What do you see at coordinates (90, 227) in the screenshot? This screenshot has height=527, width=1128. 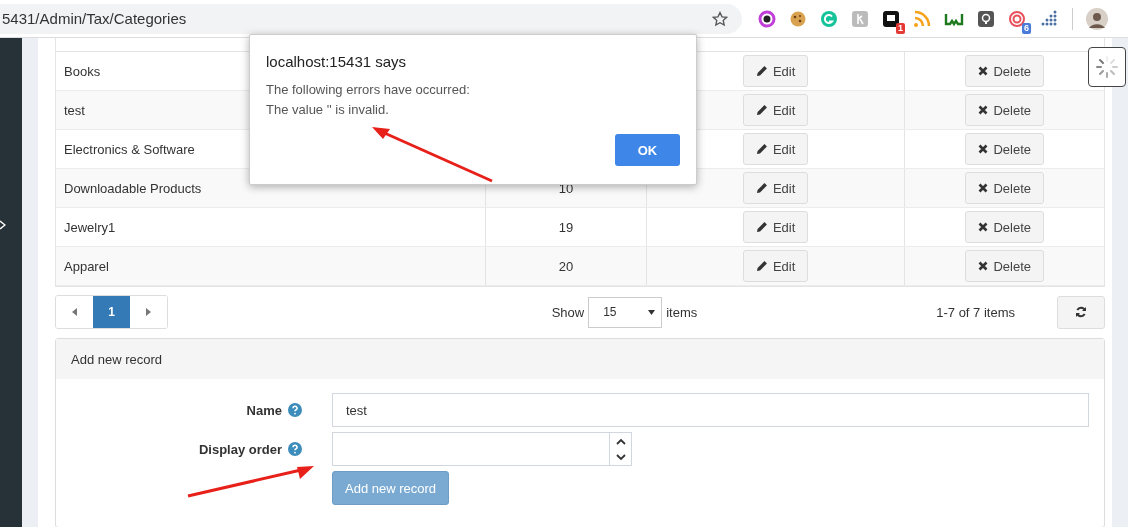 I see `table-cell: Jewelry1` at bounding box center [90, 227].